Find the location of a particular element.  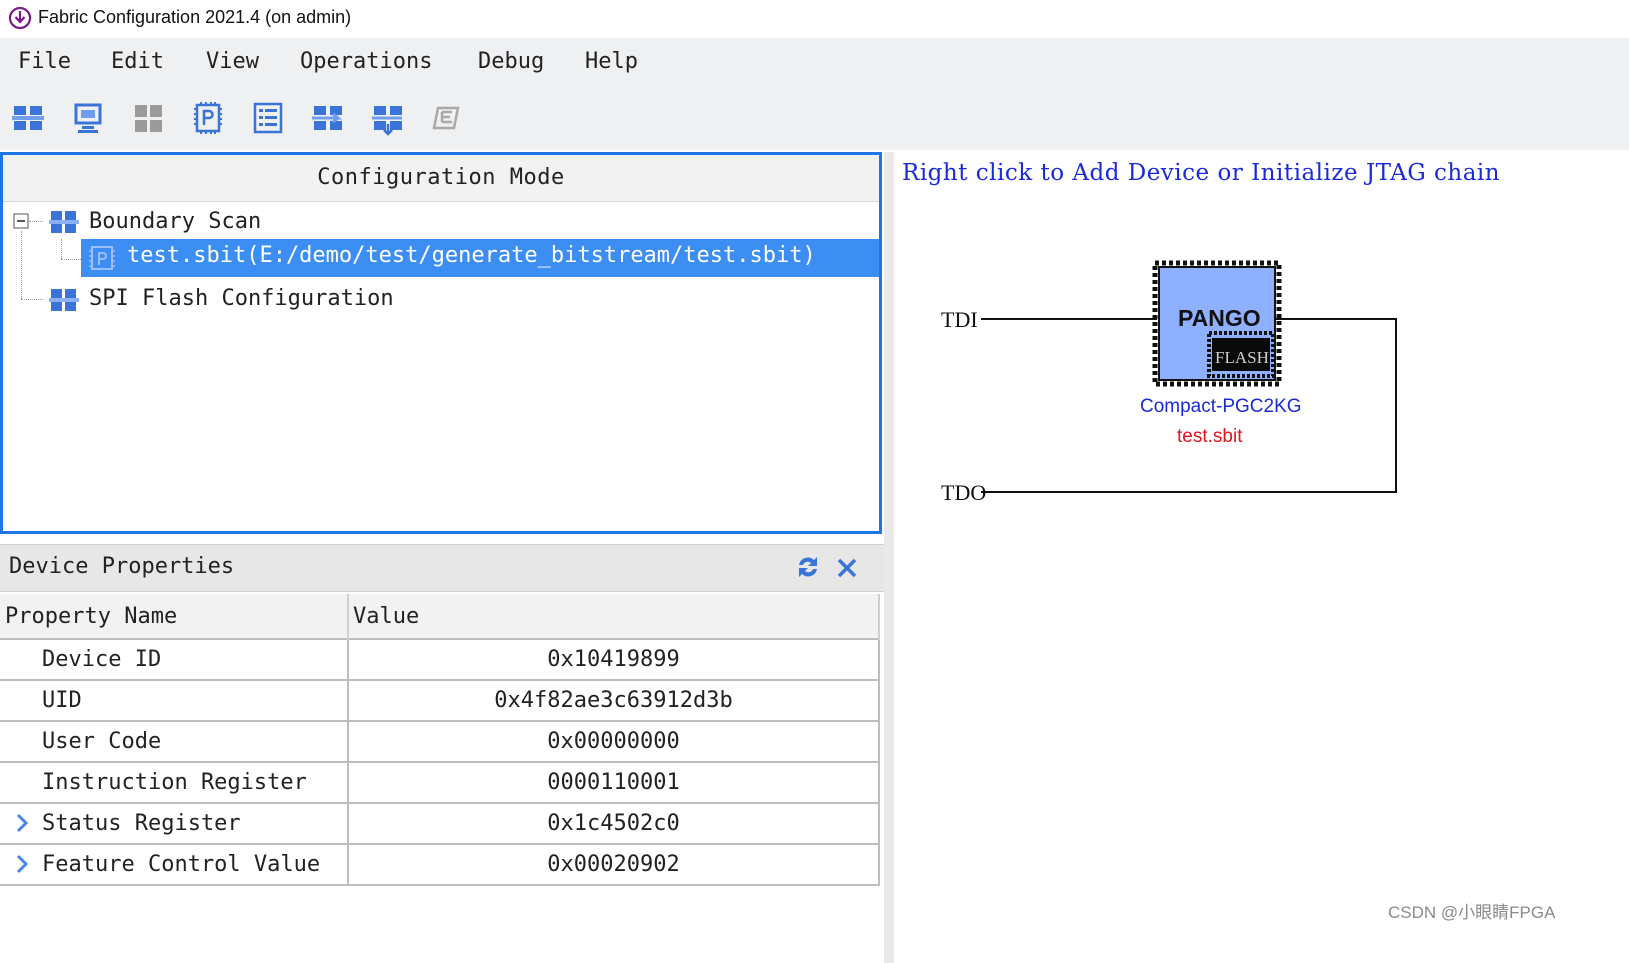

column-header-value: Value is located at coordinates (614, 616).